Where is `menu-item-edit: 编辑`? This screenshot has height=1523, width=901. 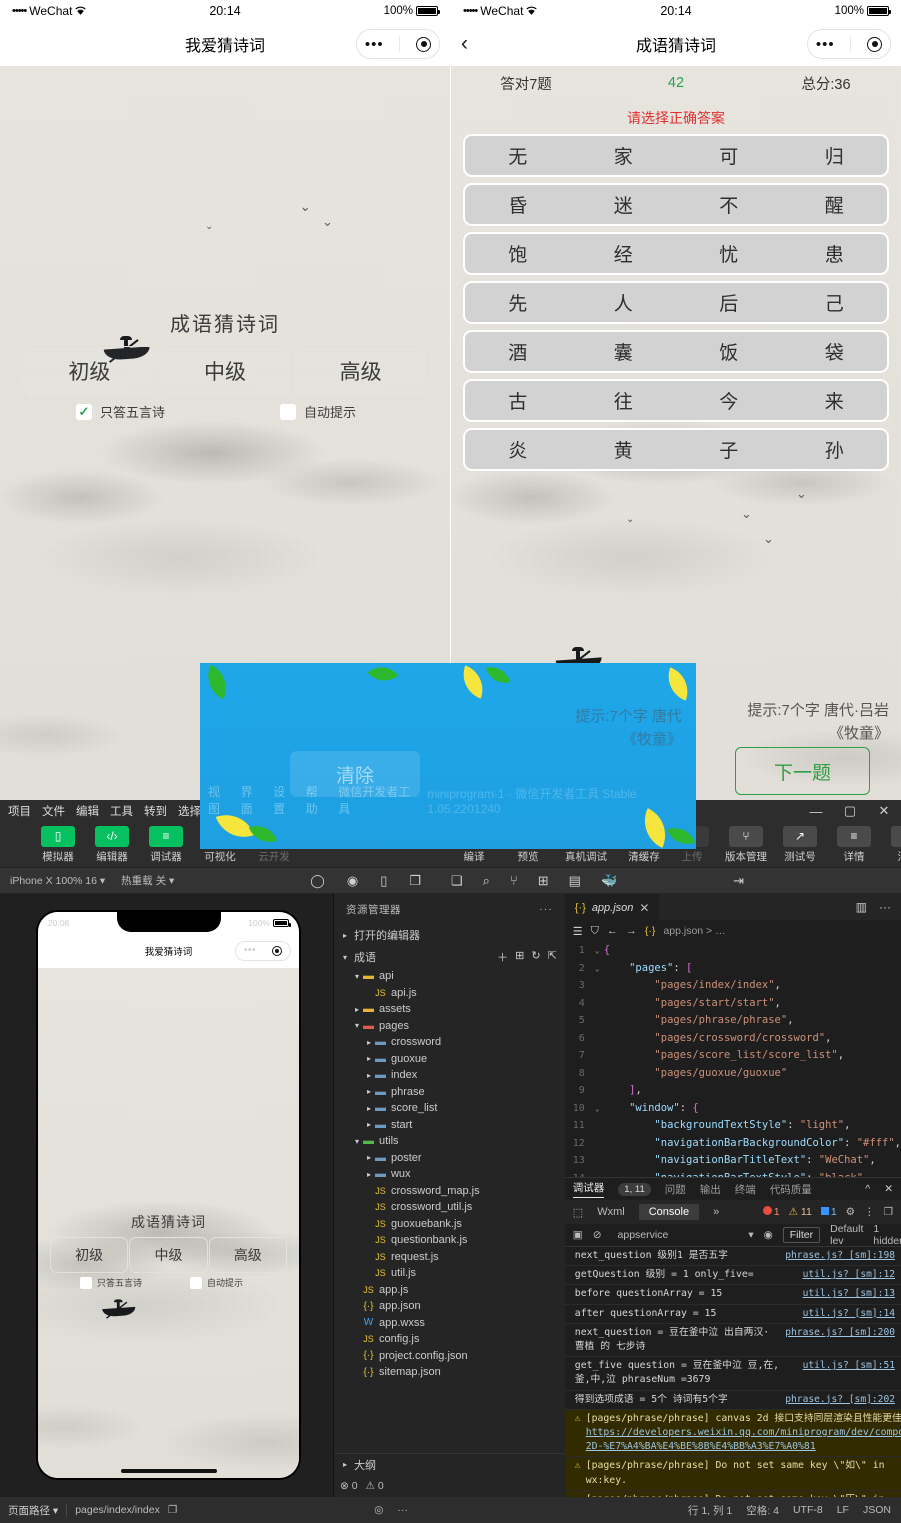
menu-item-edit: 编辑 is located at coordinates (87, 811).